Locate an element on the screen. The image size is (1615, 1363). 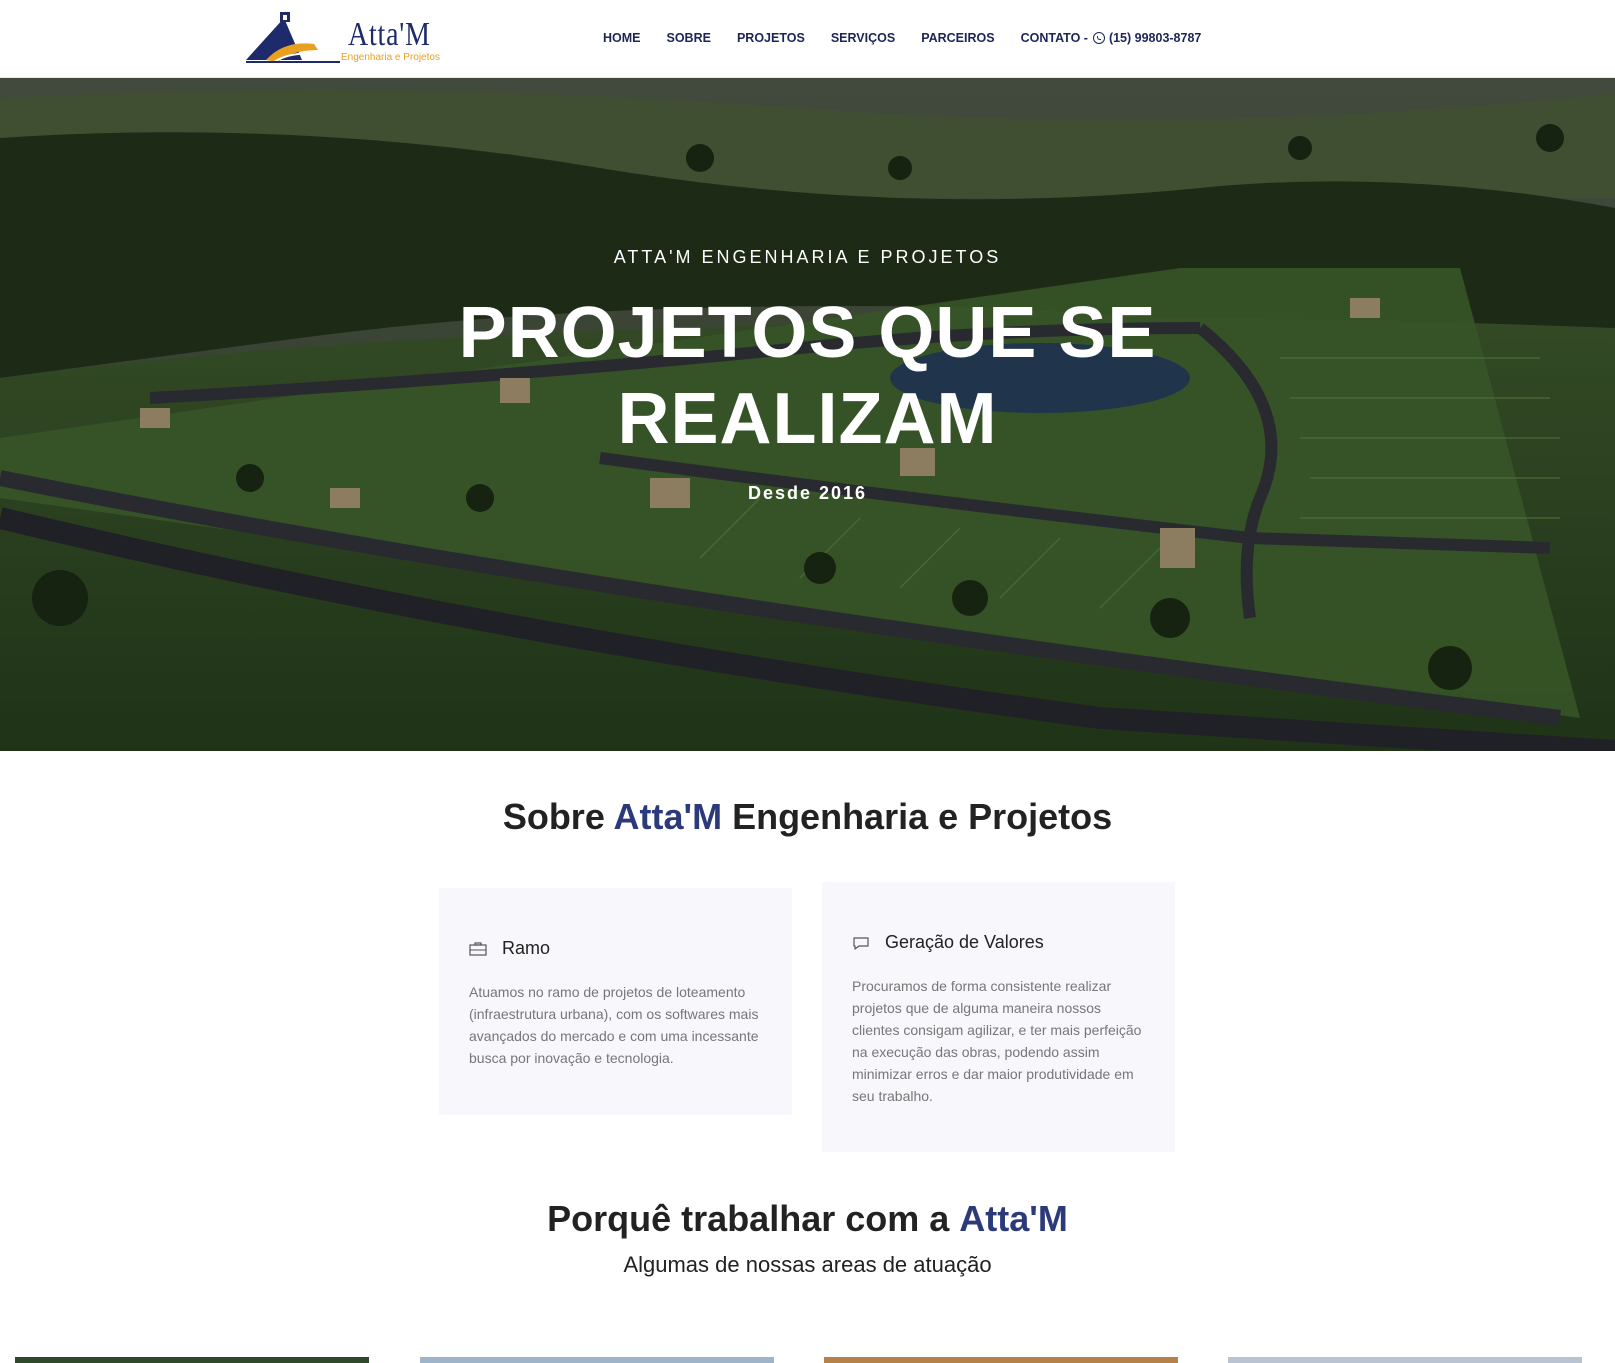
card-title: Geração de Valores is located at coordinates (964, 942).